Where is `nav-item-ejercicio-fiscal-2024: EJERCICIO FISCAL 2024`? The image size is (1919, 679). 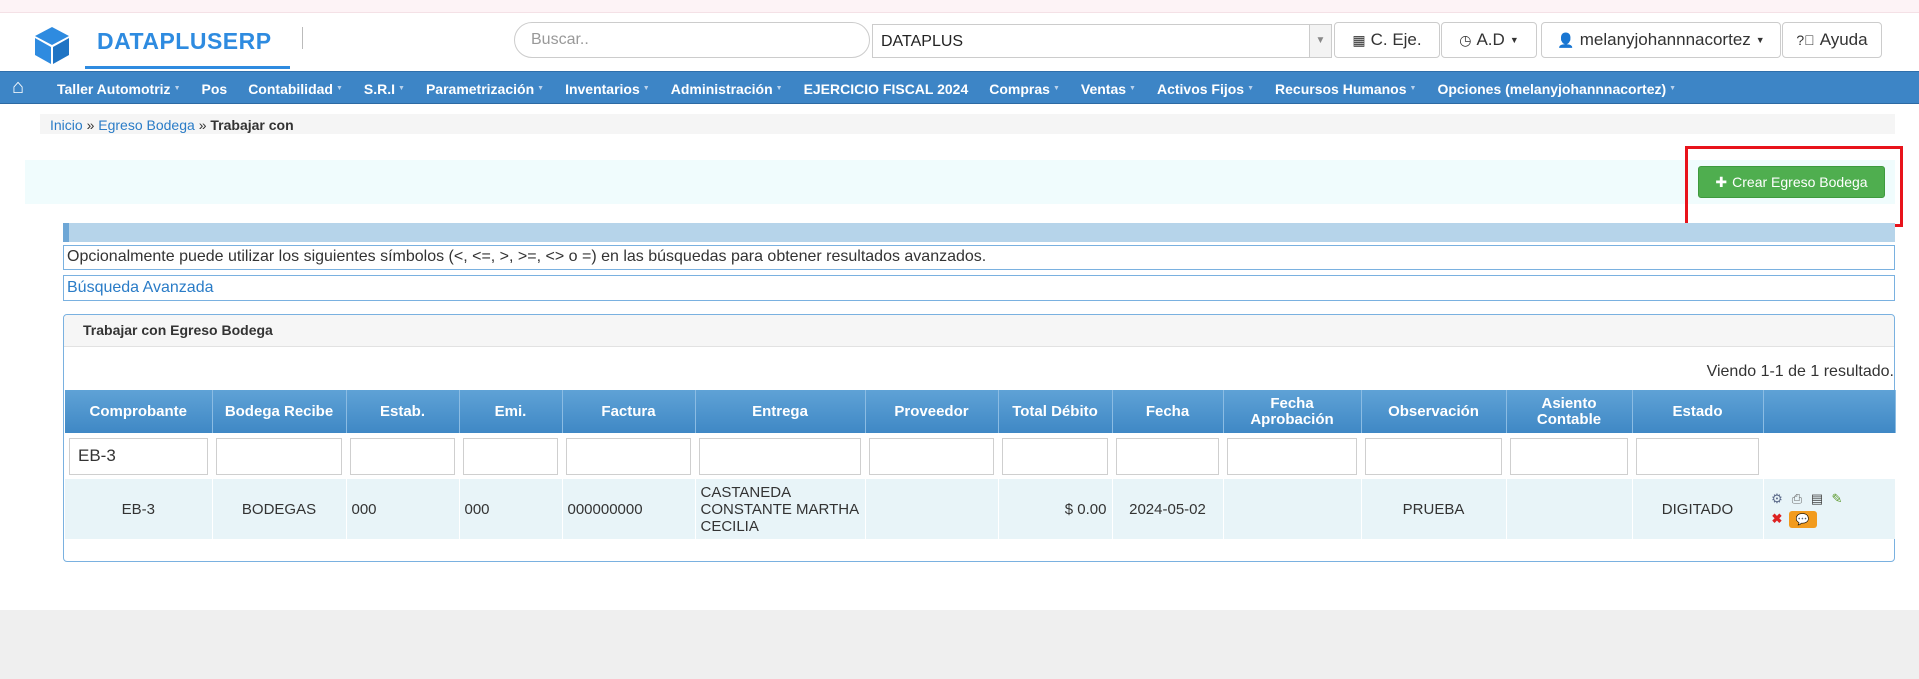 nav-item-ejercicio-fiscal-2024: EJERCICIO FISCAL 2024 is located at coordinates (886, 89).